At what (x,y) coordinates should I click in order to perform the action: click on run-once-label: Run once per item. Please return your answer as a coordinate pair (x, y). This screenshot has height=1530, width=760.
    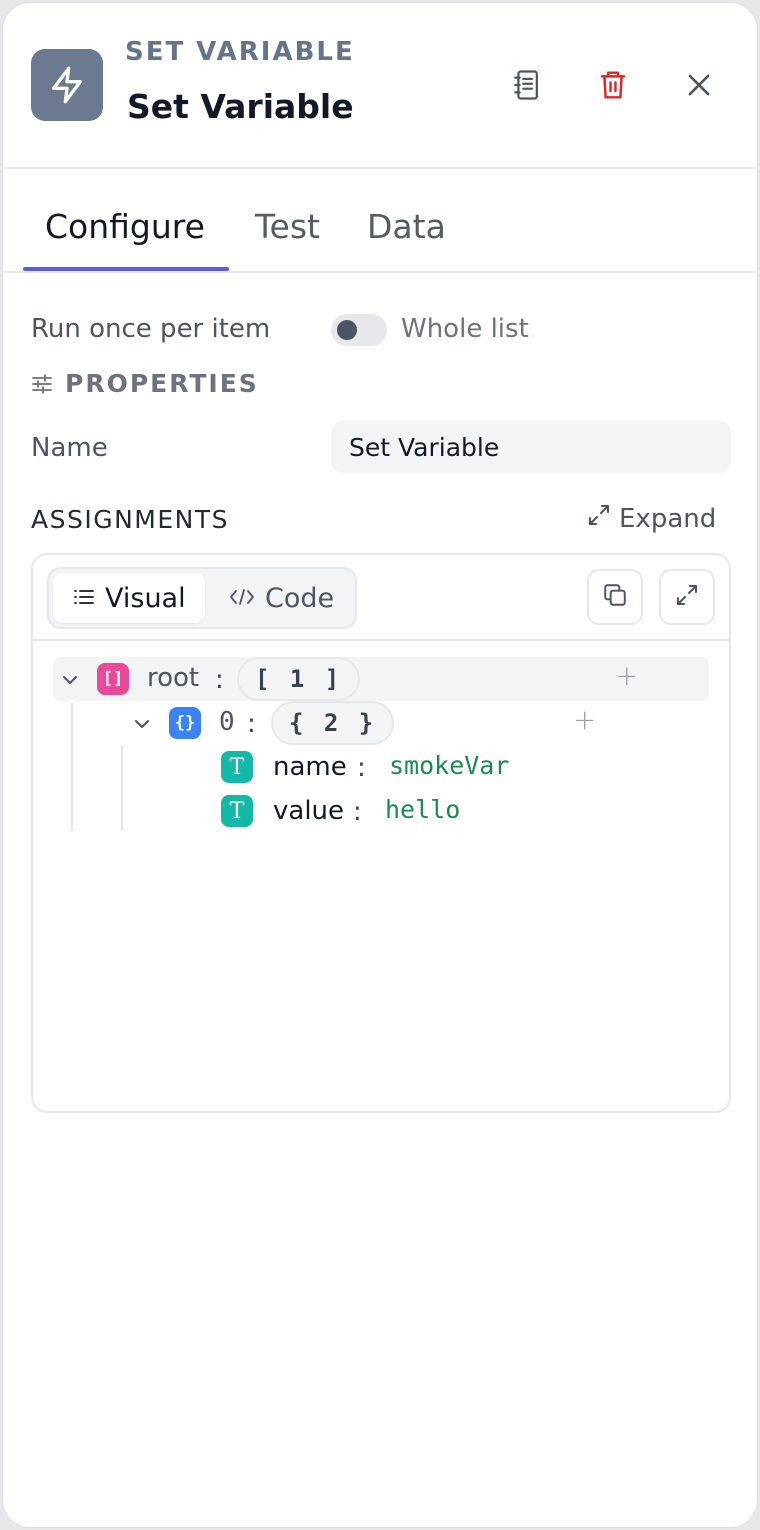
    Looking at the image, I should click on (151, 329).